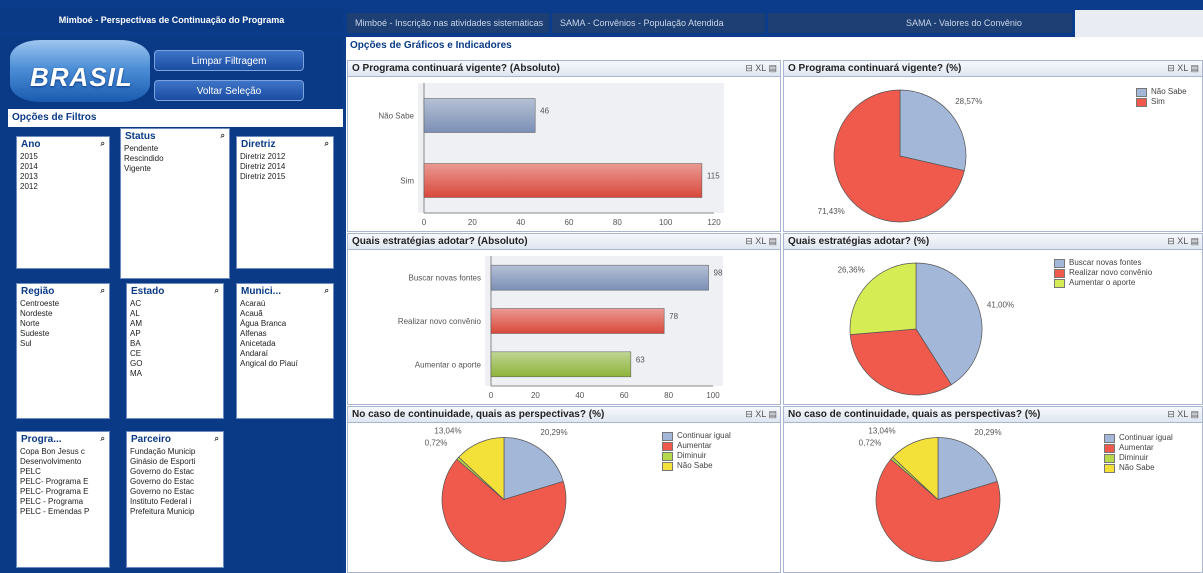 This screenshot has width=1203, height=573. Describe the element at coordinates (63, 472) in the screenshot. I see `listbox-item: PELC` at that location.